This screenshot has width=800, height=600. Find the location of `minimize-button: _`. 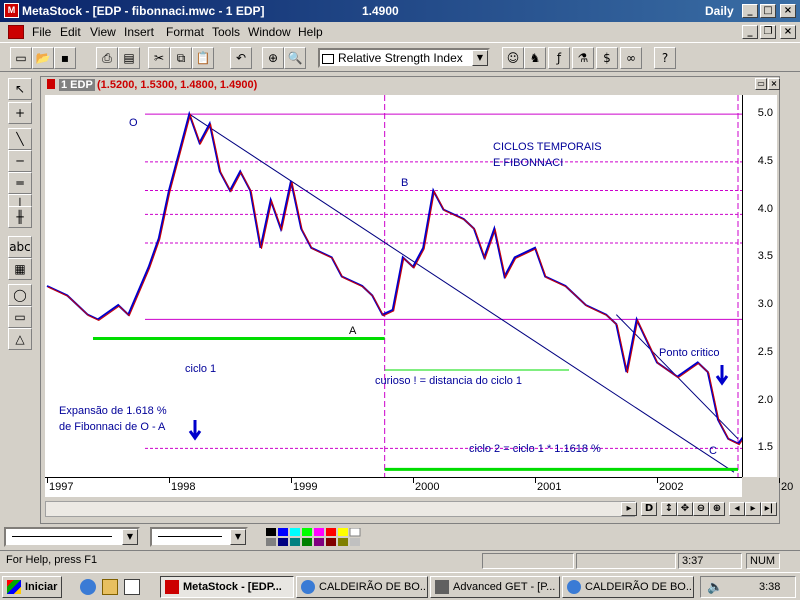

minimize-button: _ is located at coordinates (750, 11).